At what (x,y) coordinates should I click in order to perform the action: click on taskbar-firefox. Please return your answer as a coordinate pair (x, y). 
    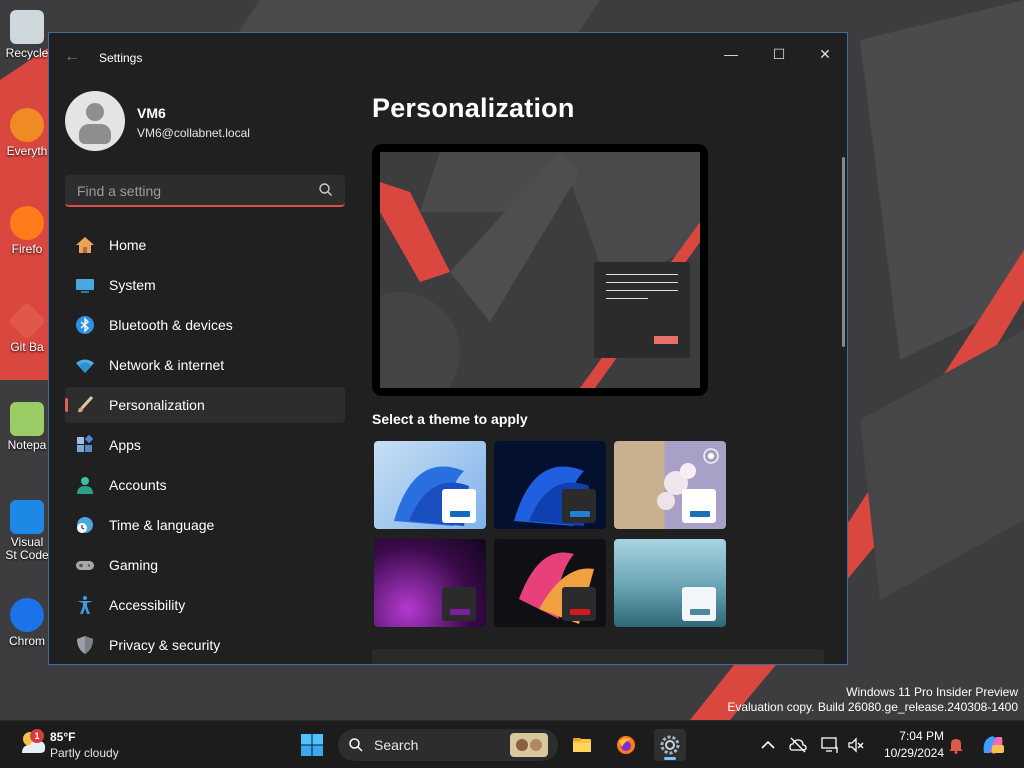
    Looking at the image, I should click on (626, 745).